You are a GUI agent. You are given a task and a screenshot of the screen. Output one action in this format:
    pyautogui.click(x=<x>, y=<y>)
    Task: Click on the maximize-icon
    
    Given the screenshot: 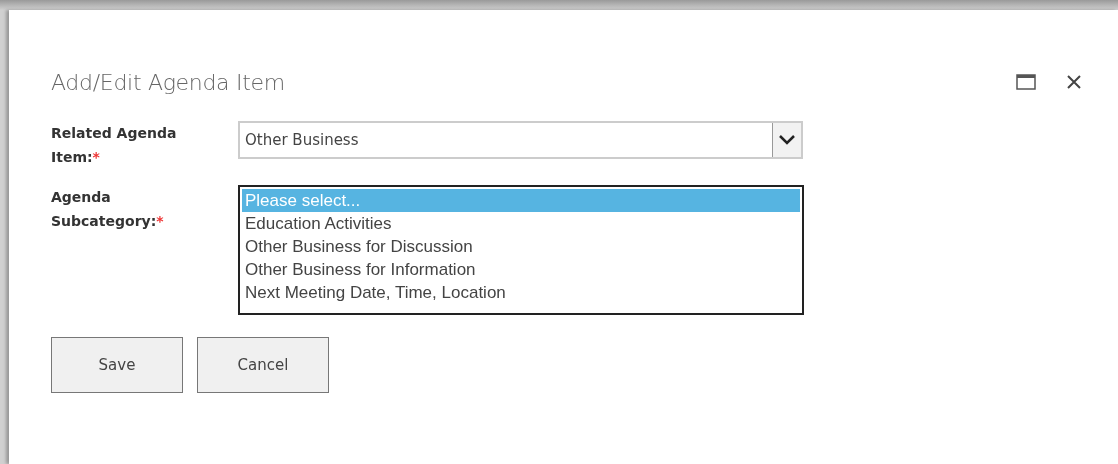 What is the action you would take?
    pyautogui.click(x=1026, y=82)
    